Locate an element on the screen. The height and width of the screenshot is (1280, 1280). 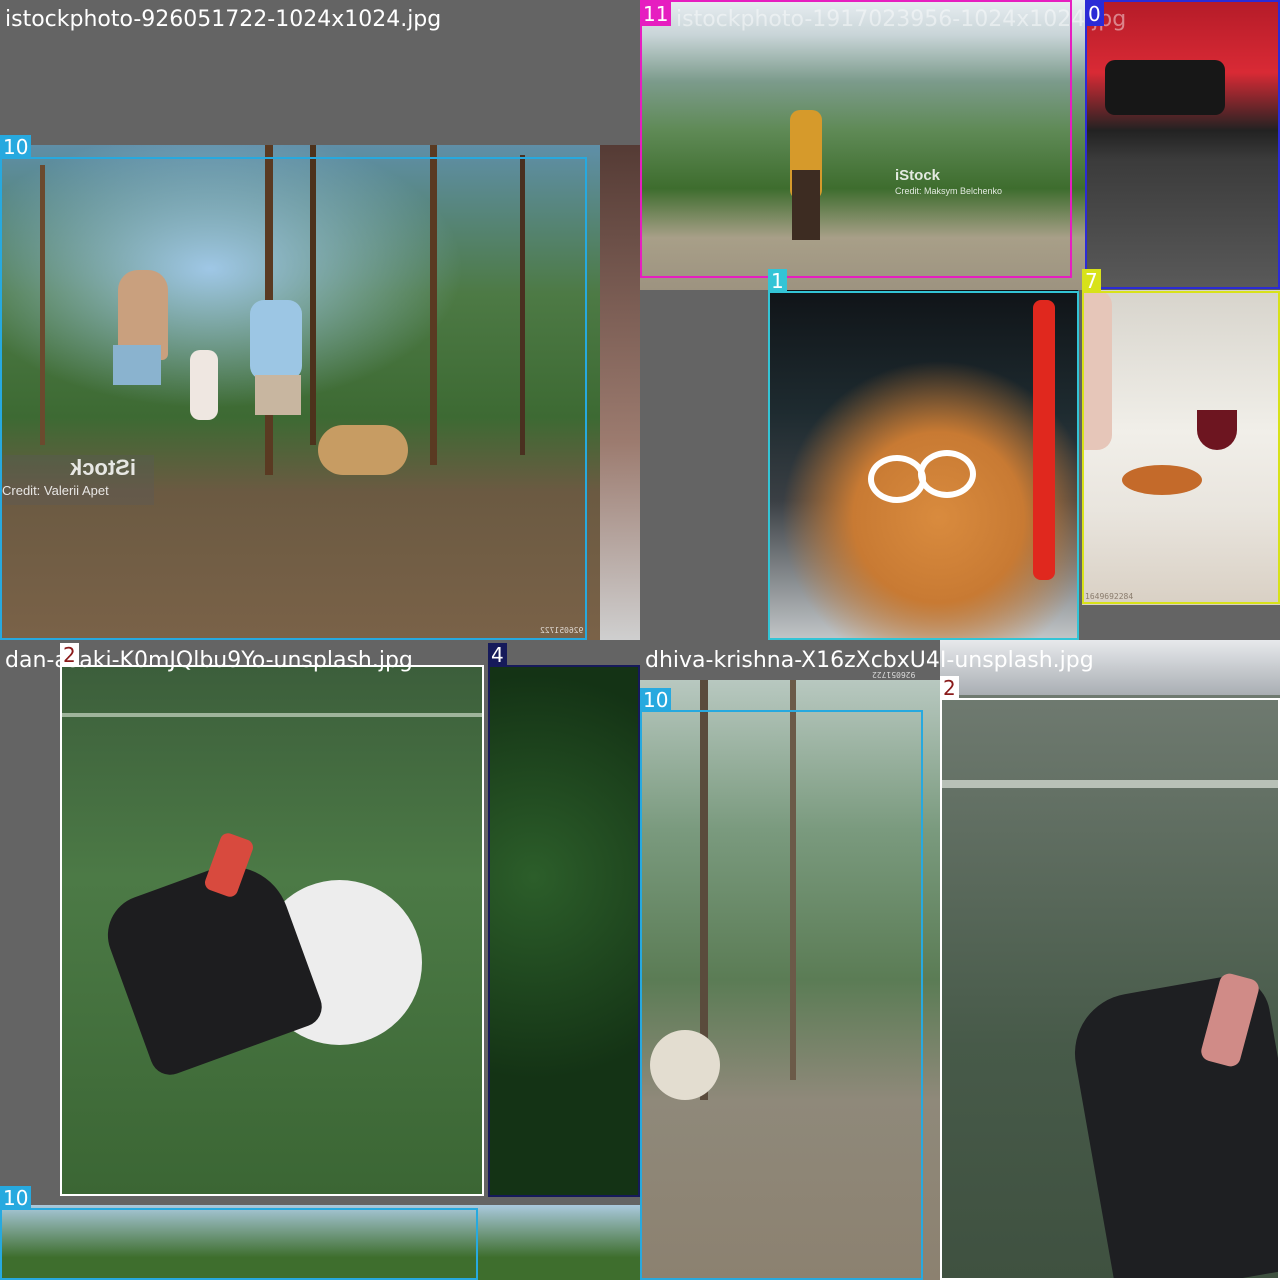
image-filename: istockphoto-926051722-1024x1024.jpg is located at coordinates (223, 19).